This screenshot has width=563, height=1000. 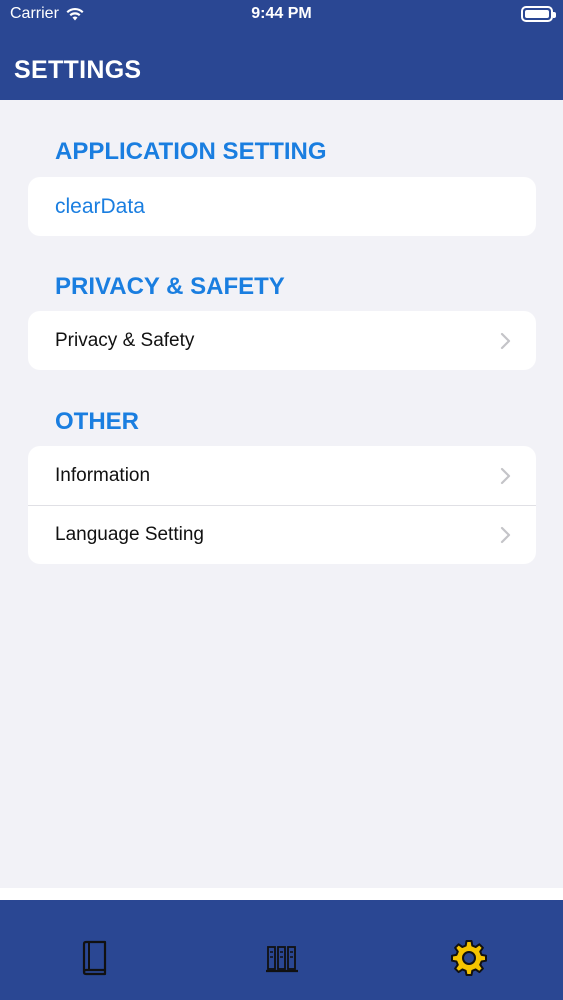 I want to click on card-other: Information Language Setting, so click(x=282, y=505).